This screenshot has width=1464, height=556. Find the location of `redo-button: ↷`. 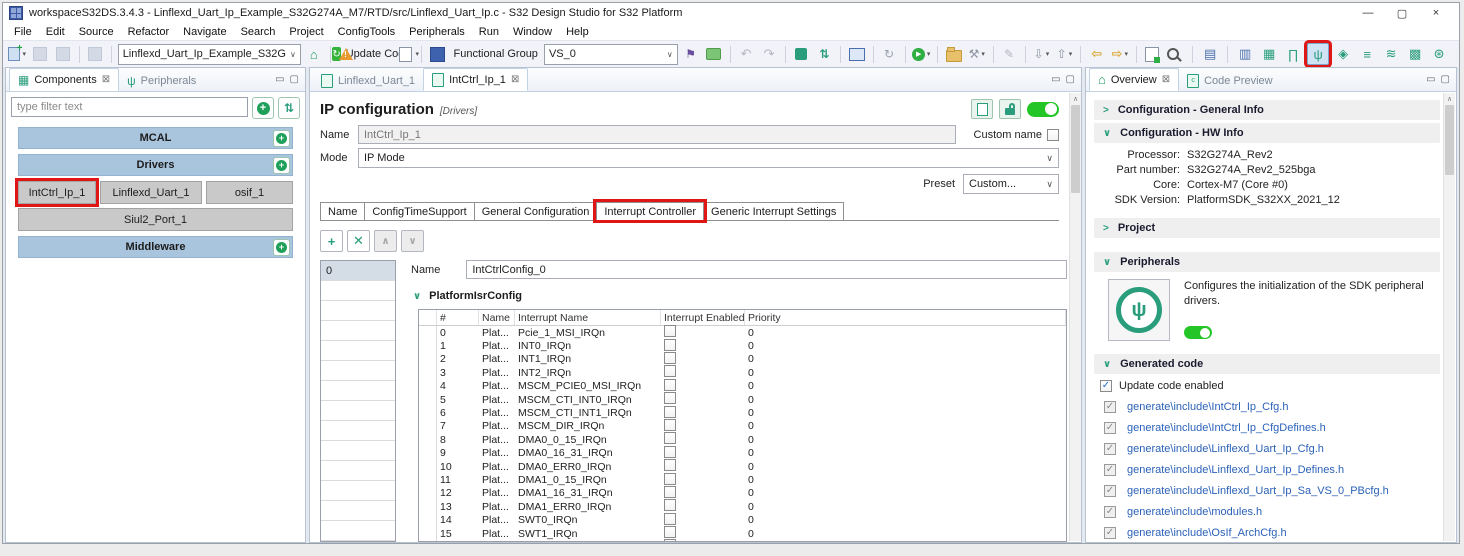

redo-button: ↷ is located at coordinates (769, 54).